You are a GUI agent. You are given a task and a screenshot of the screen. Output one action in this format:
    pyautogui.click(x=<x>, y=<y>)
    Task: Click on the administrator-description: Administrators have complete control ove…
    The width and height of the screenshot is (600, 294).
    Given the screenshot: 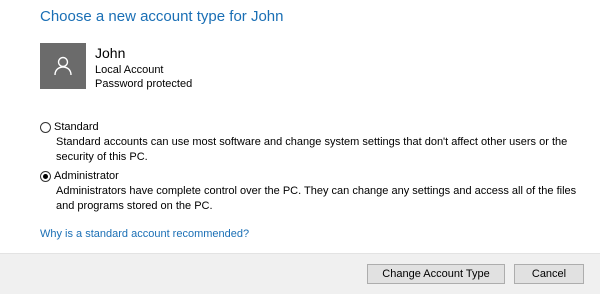 What is the action you would take?
    pyautogui.click(x=316, y=198)
    